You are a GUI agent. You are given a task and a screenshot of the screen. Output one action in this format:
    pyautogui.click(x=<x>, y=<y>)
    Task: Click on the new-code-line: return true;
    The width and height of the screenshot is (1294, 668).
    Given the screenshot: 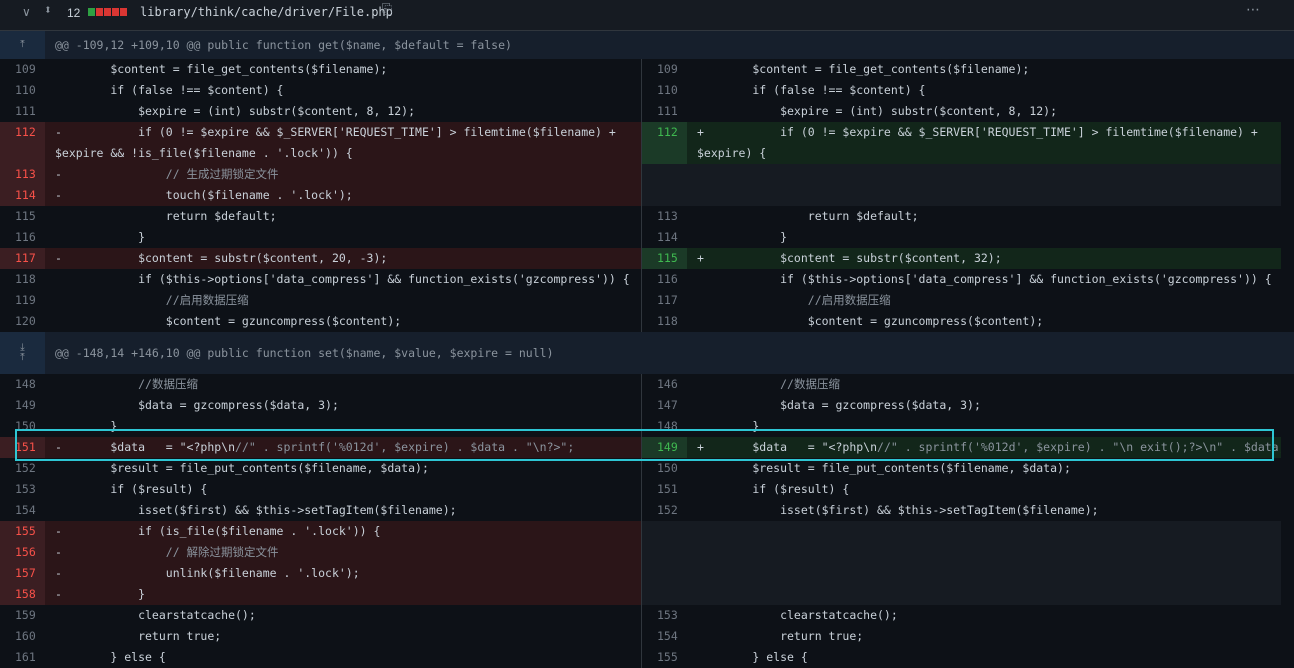 What is the action you would take?
    pyautogui.click(x=780, y=636)
    